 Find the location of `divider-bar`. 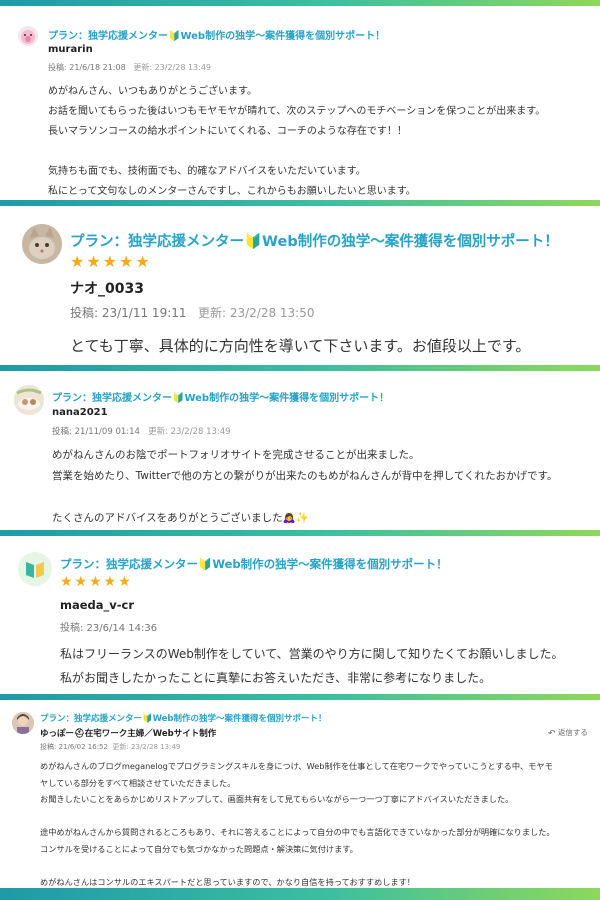

divider-bar is located at coordinates (300, 894).